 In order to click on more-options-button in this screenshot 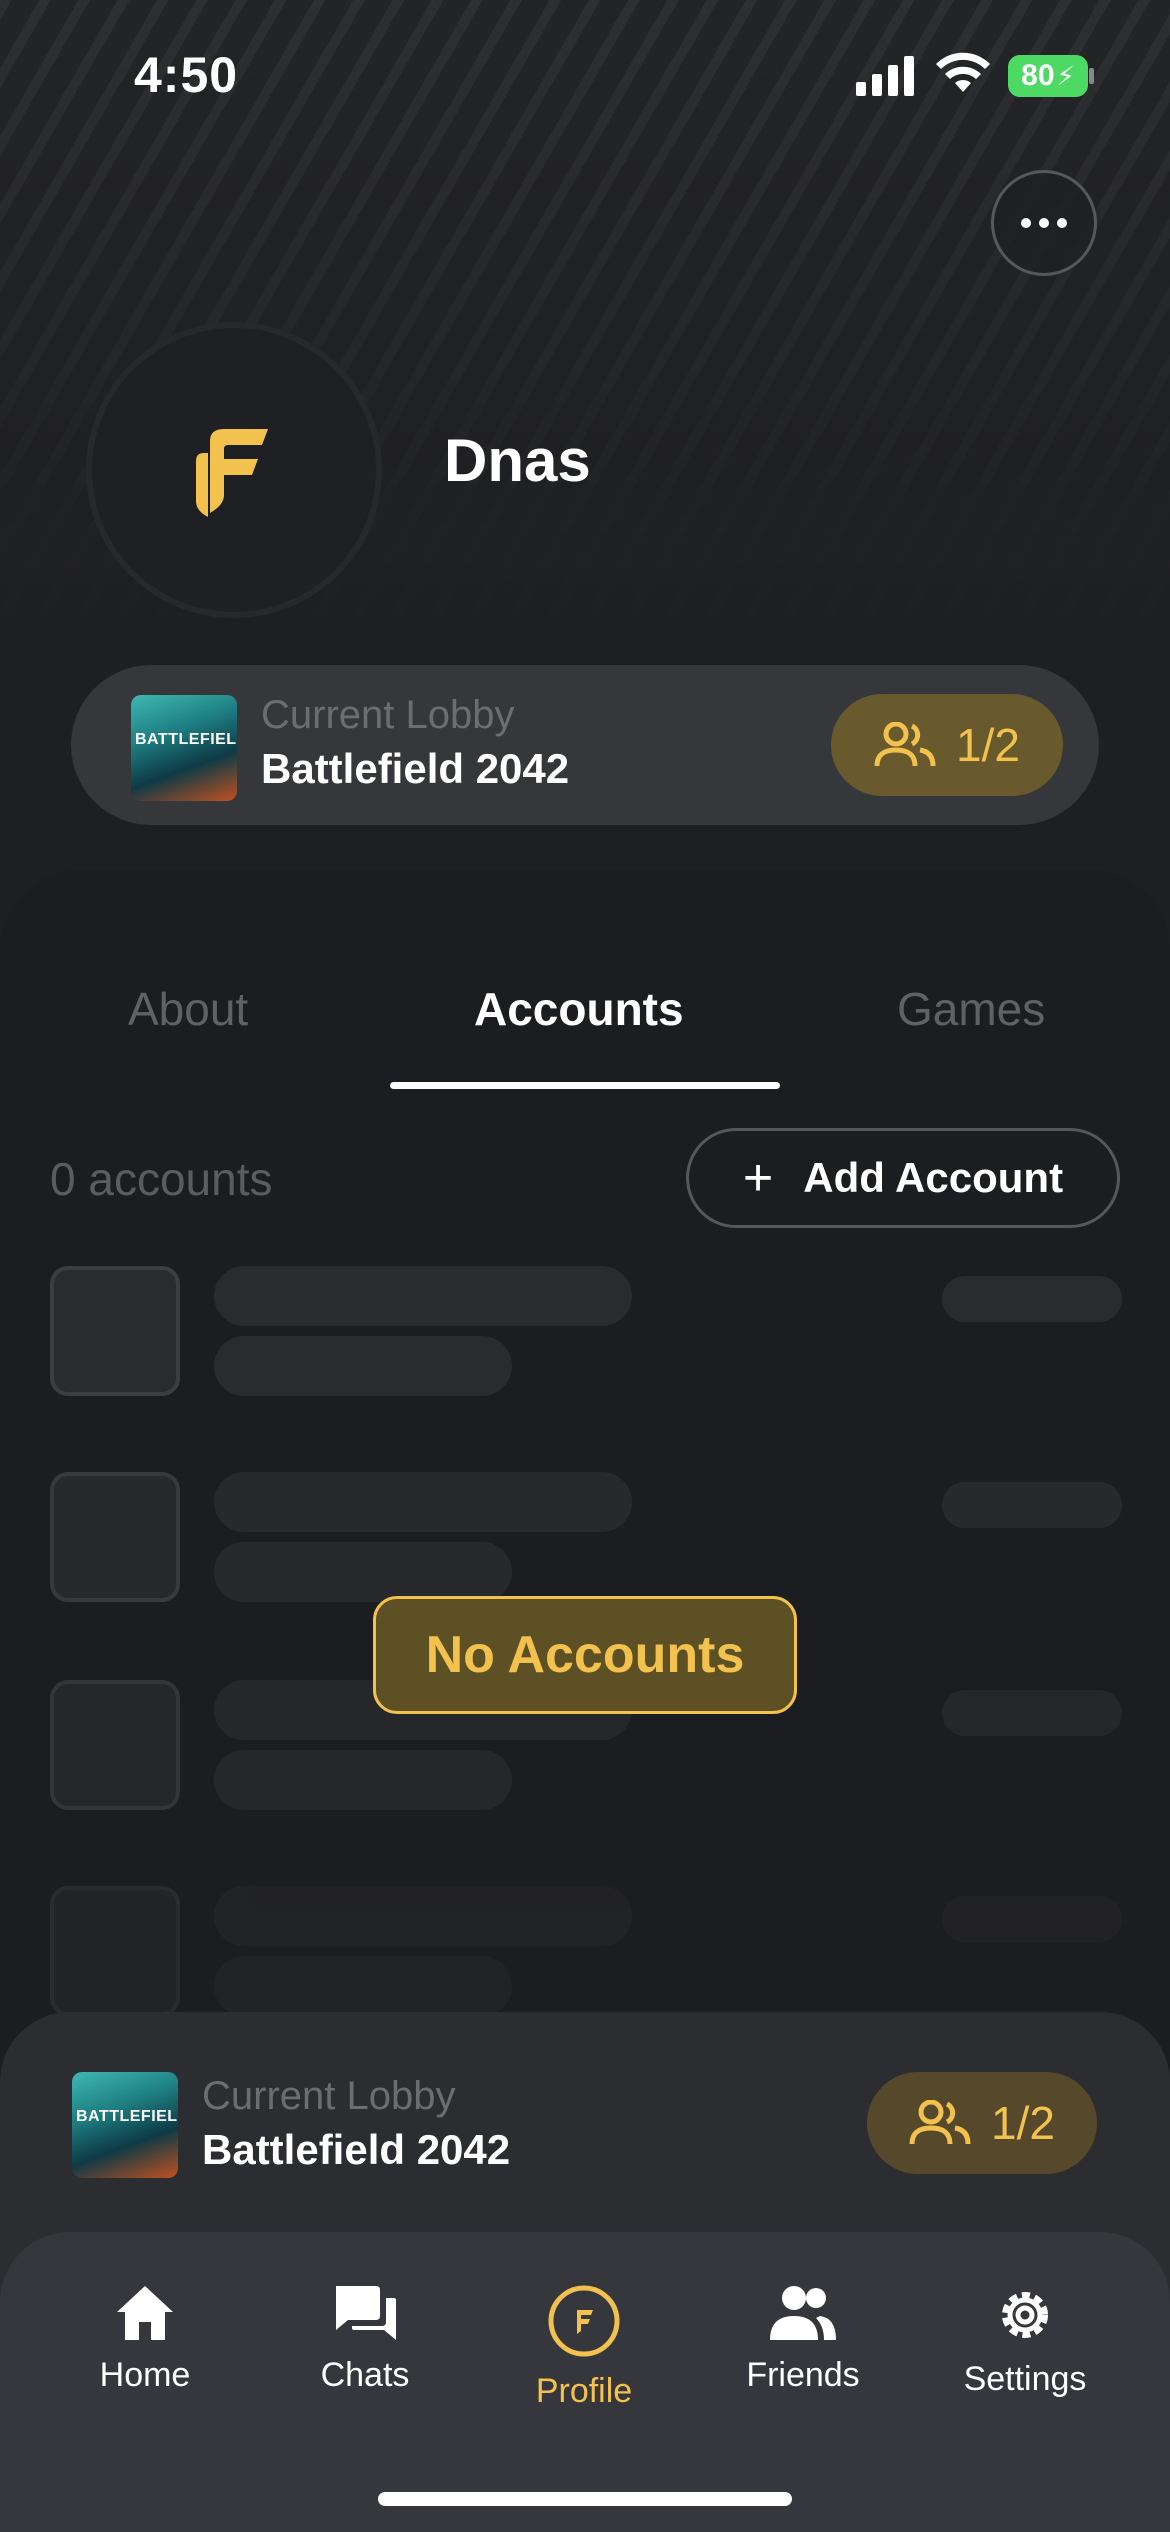, I will do `click(1044, 223)`.